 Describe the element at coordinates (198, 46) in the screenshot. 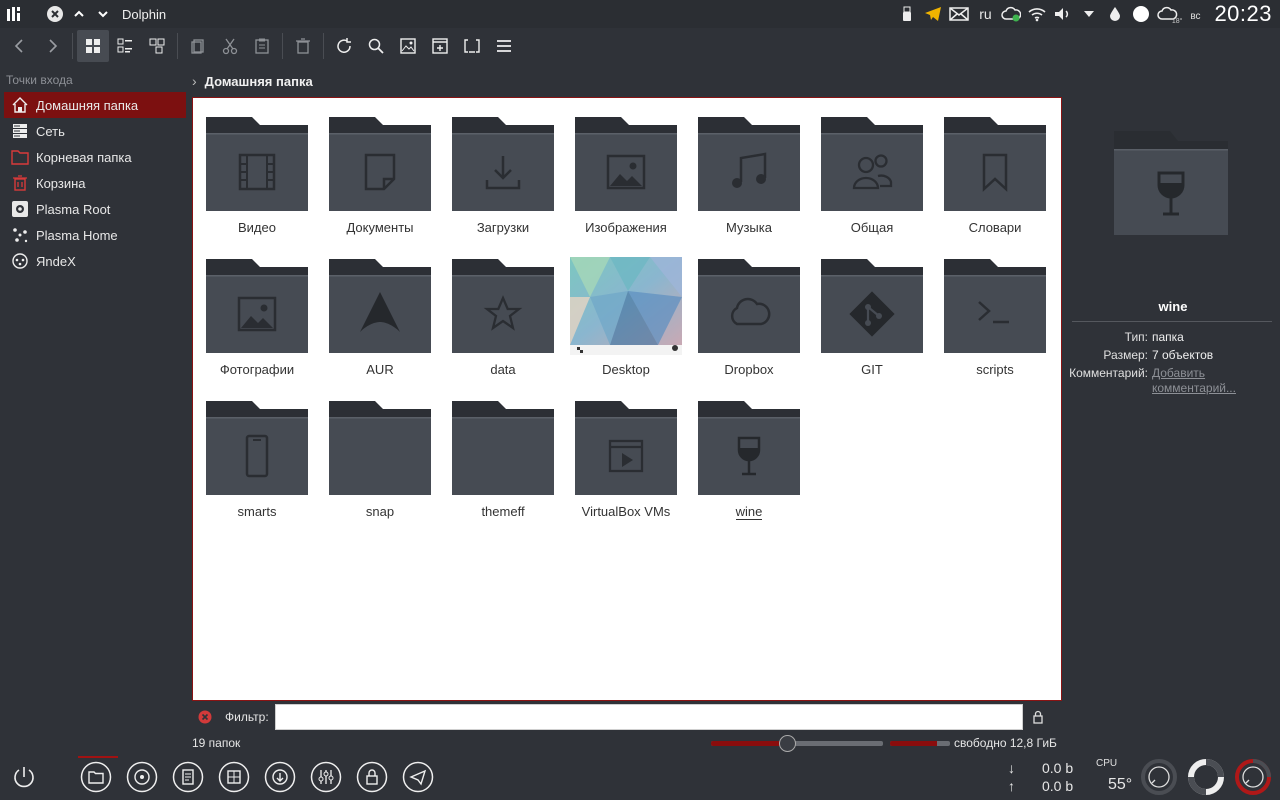

I see `copy-button` at that location.